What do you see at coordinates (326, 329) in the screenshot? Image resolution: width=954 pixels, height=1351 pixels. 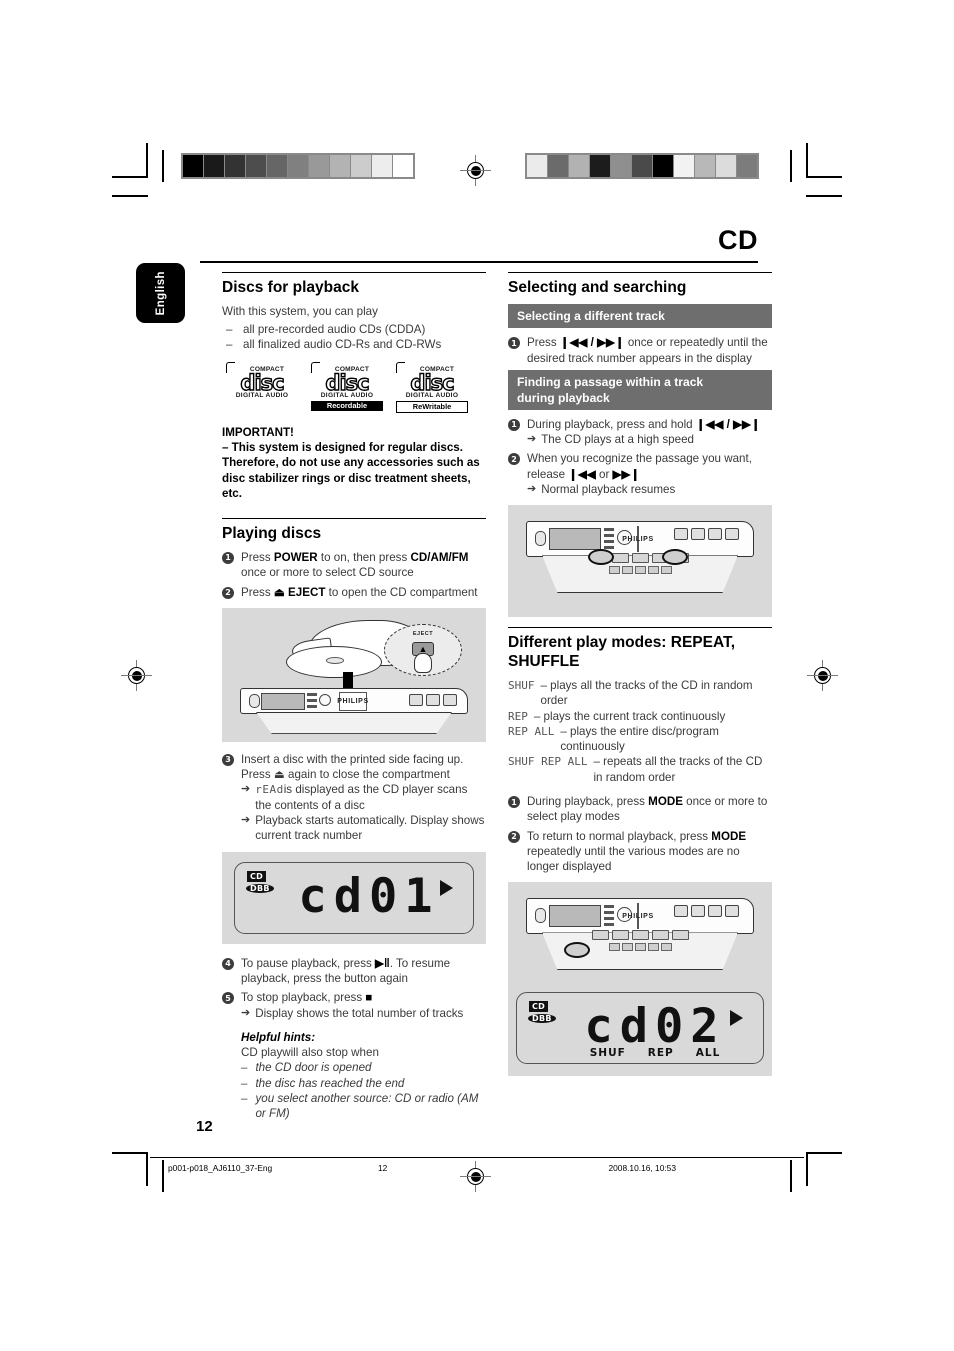 I see `list-item: – all pre-recorded audio CDs (CDDA)` at bounding box center [326, 329].